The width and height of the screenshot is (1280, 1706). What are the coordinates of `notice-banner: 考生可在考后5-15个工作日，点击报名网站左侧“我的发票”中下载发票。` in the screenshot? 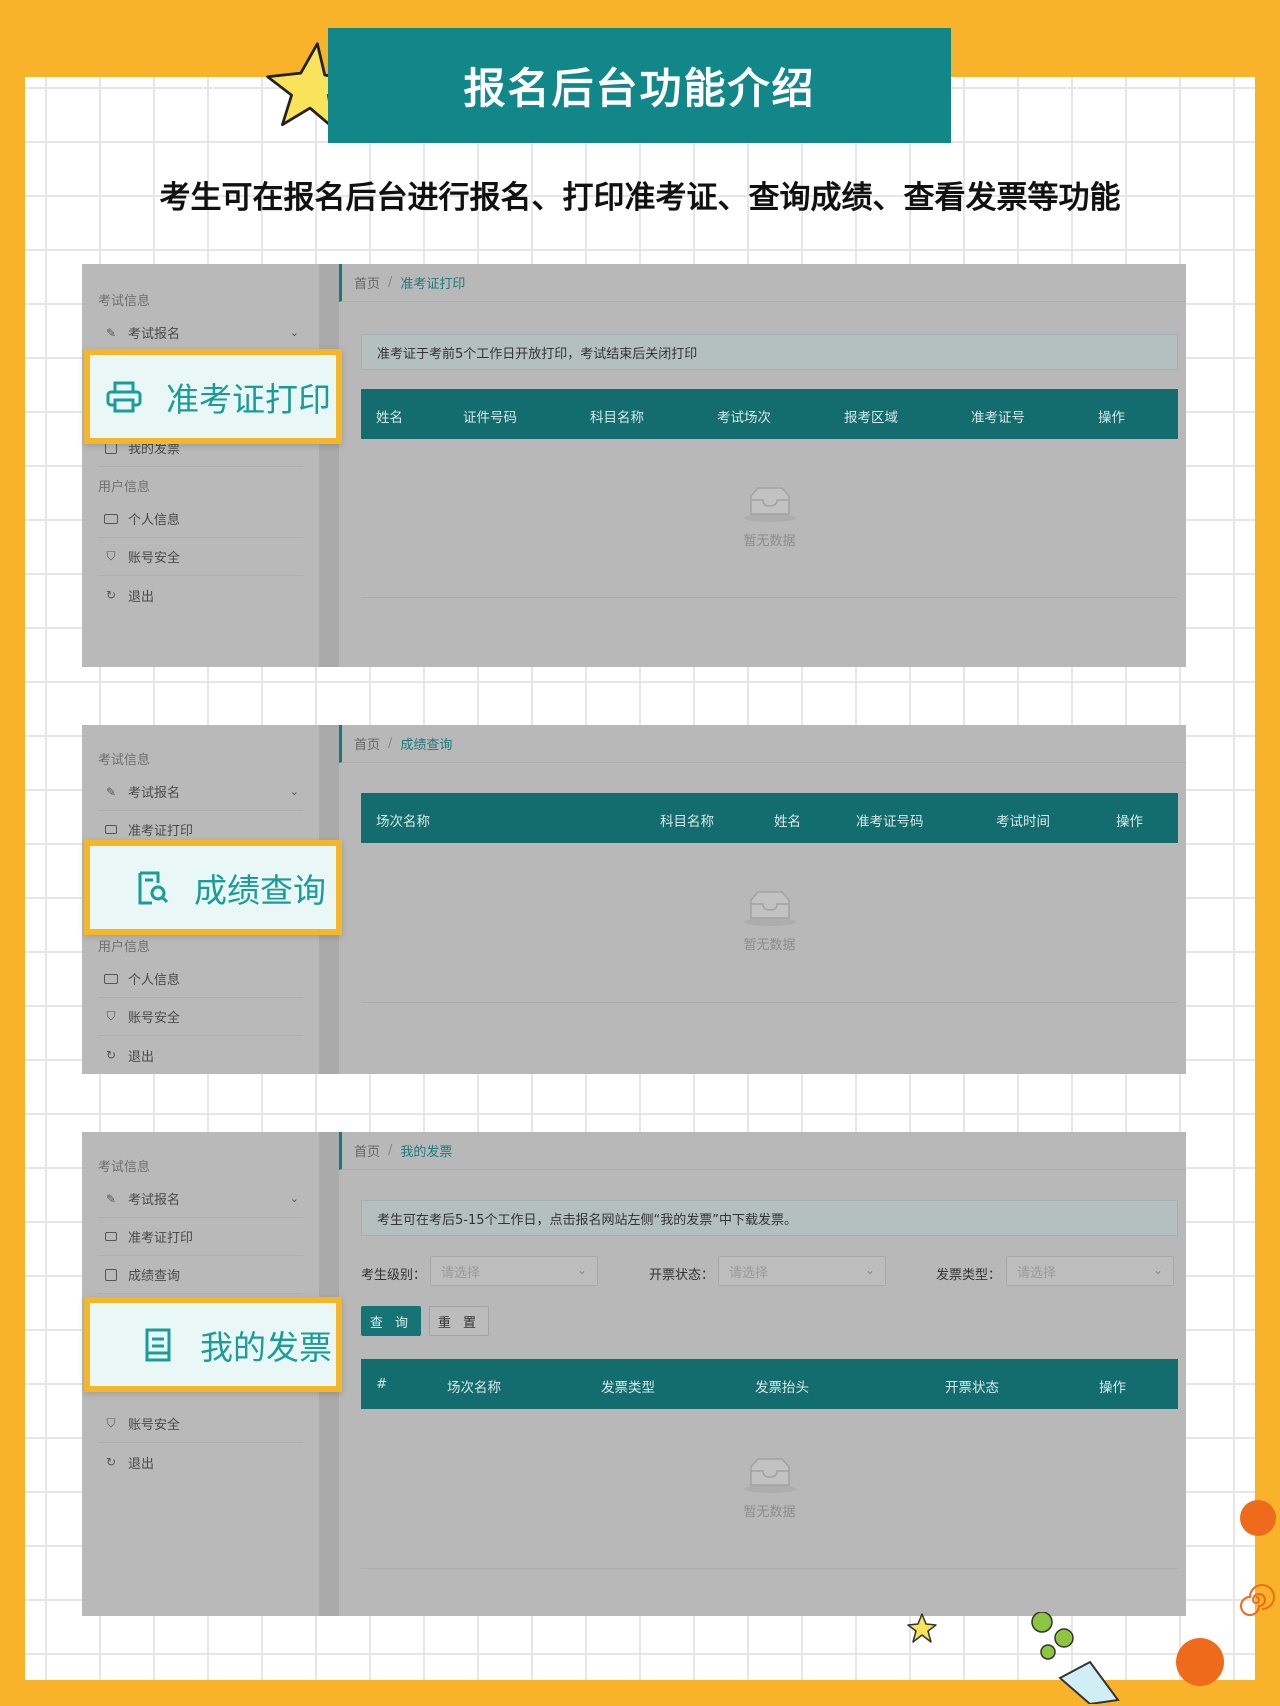 It's located at (769, 1218).